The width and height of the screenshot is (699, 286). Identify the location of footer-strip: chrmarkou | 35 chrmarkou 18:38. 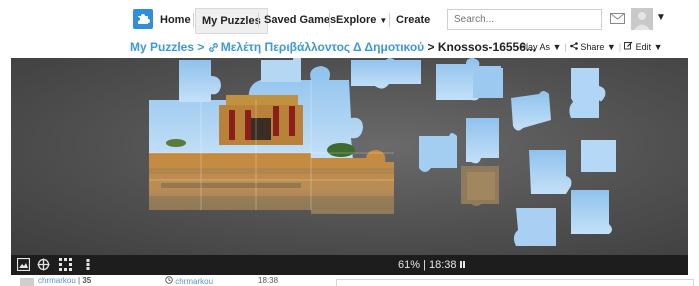
(349, 281).